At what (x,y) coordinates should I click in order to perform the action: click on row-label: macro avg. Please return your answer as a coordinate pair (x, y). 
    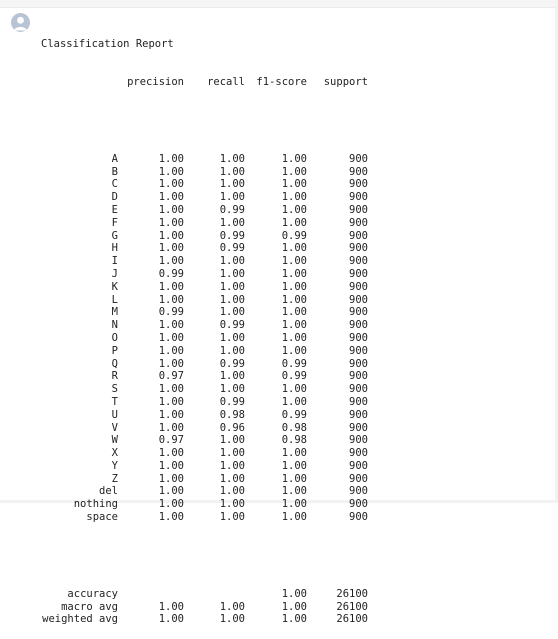
    Looking at the image, I should click on (89, 606).